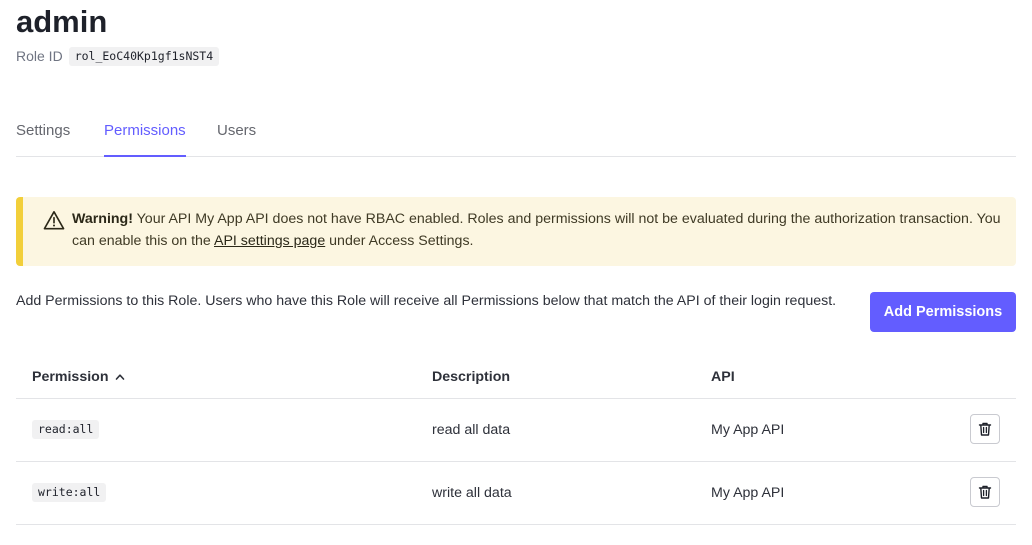 Image resolution: width=1032 pixels, height=545 pixels. I want to click on warning-text-after-link: under Access Settings., so click(399, 241).